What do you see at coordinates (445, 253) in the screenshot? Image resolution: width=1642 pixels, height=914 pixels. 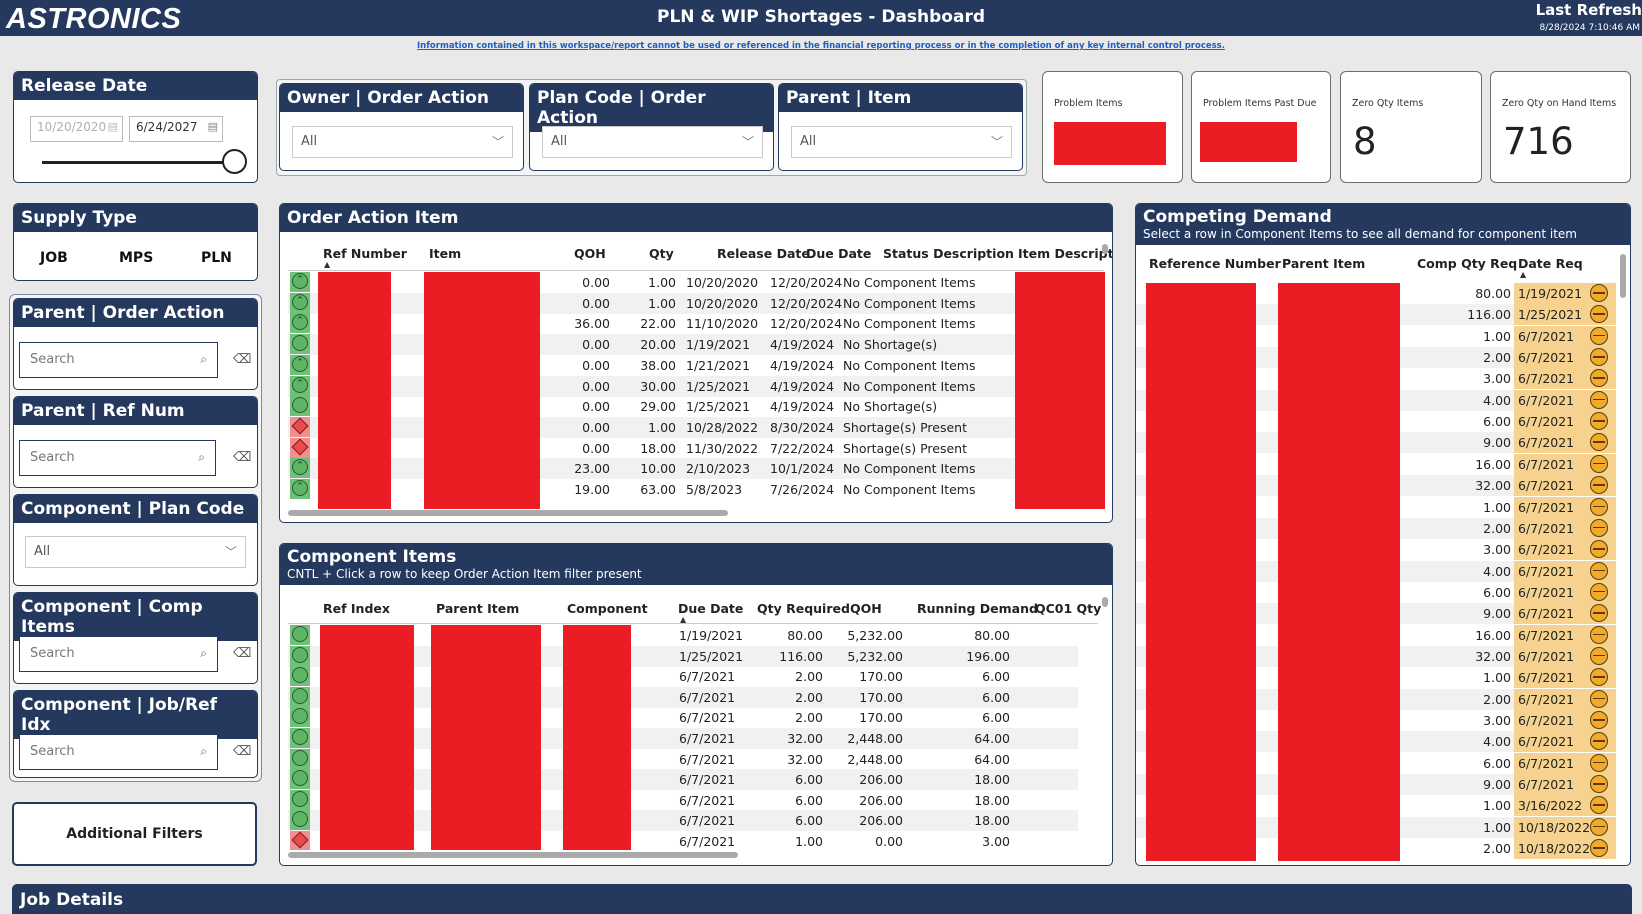 I see `col-item: Item` at bounding box center [445, 253].